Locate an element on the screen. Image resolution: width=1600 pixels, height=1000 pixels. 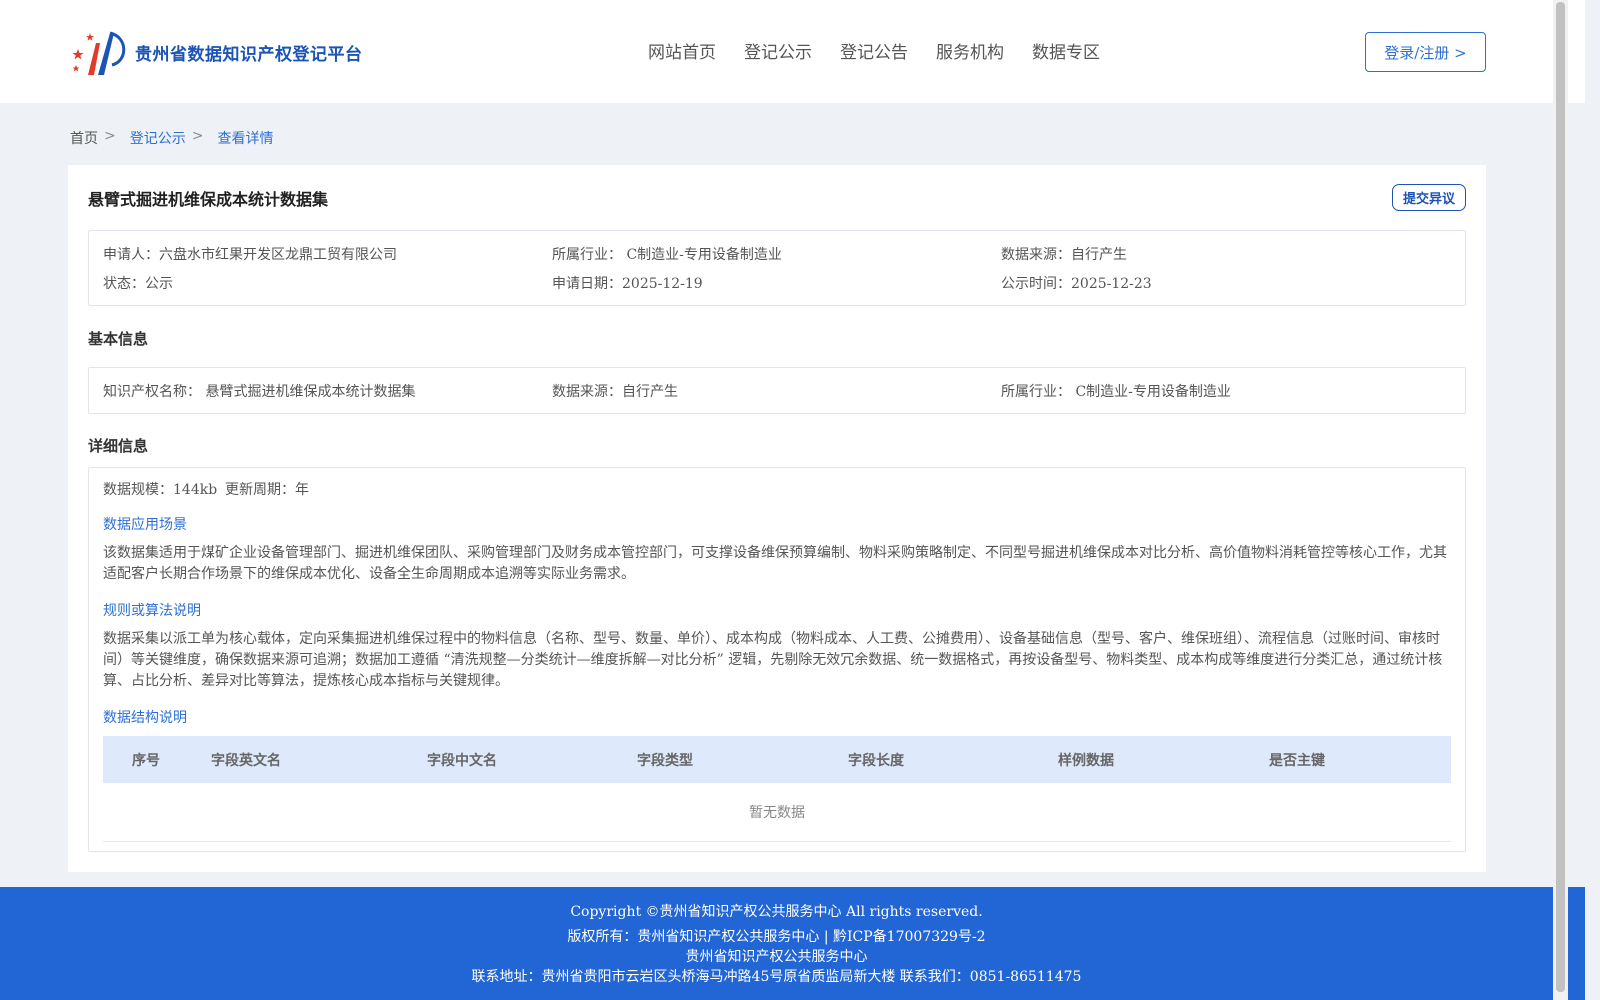
table-divider is located at coordinates (777, 841).